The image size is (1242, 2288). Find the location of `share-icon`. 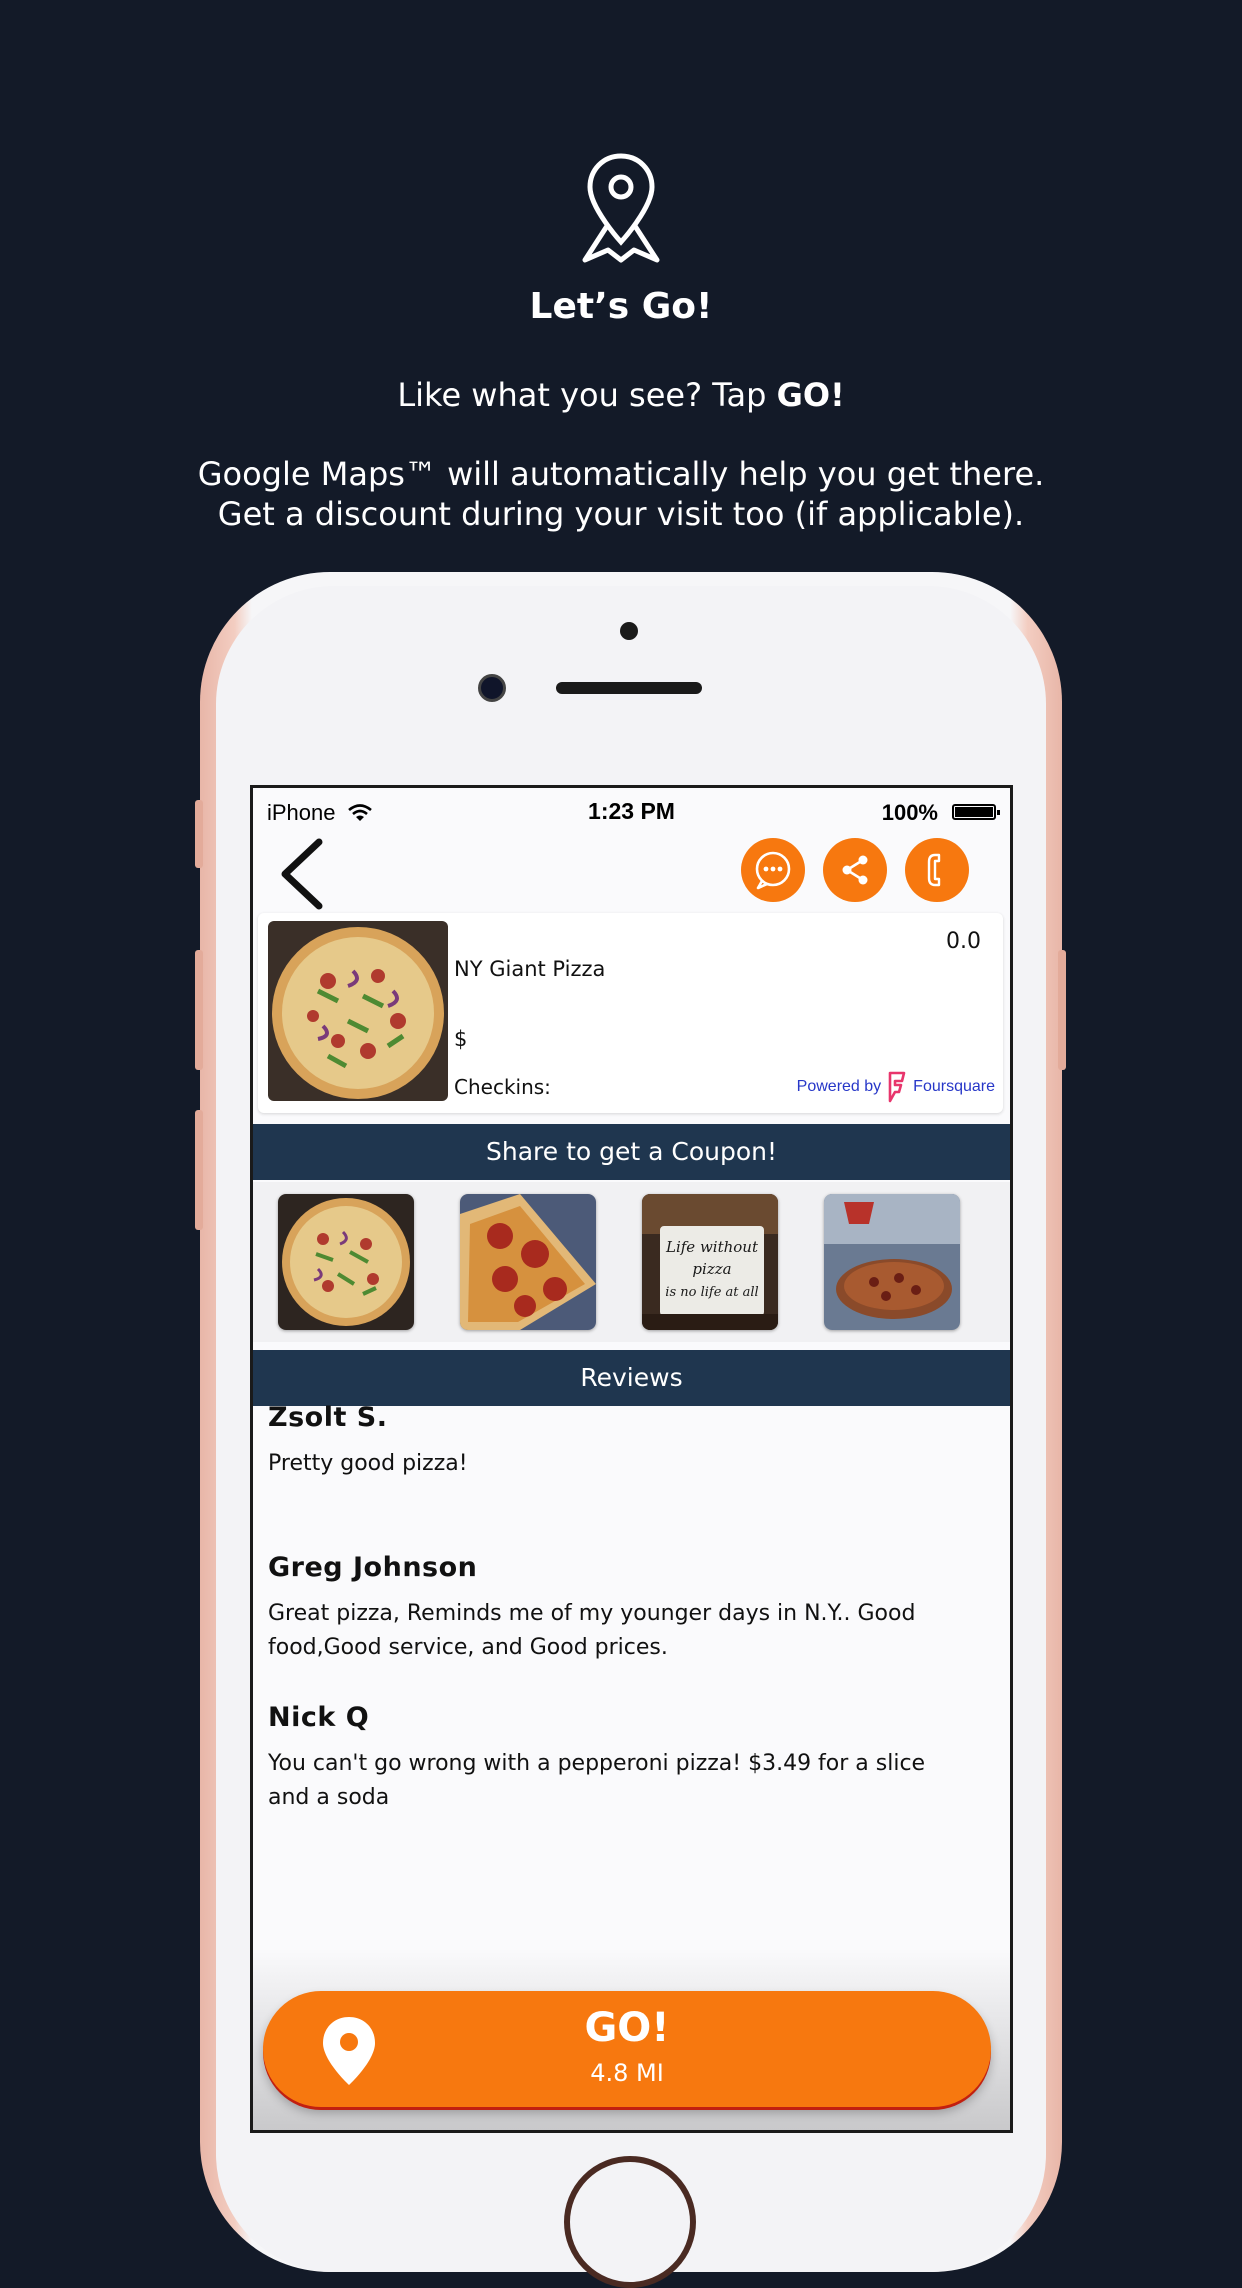

share-icon is located at coordinates (855, 870).